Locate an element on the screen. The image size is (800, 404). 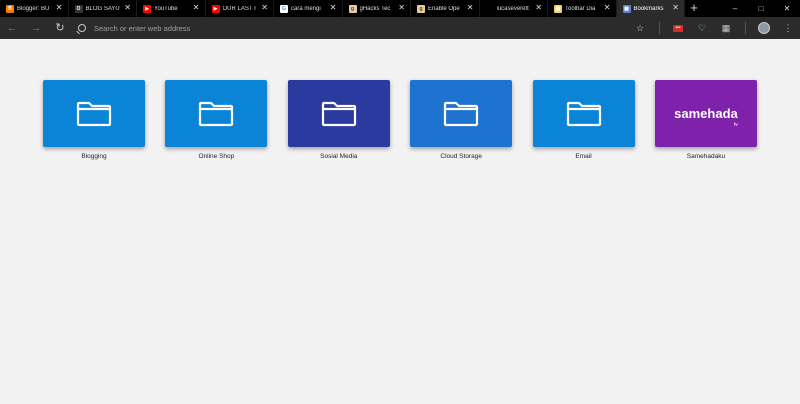
bookmark-label: Blogging is located at coordinates (94, 156).